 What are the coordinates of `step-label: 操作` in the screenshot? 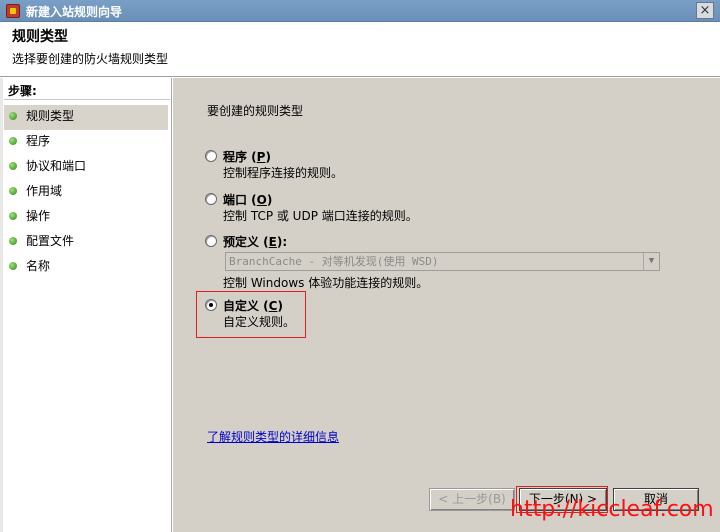 It's located at (38, 216).